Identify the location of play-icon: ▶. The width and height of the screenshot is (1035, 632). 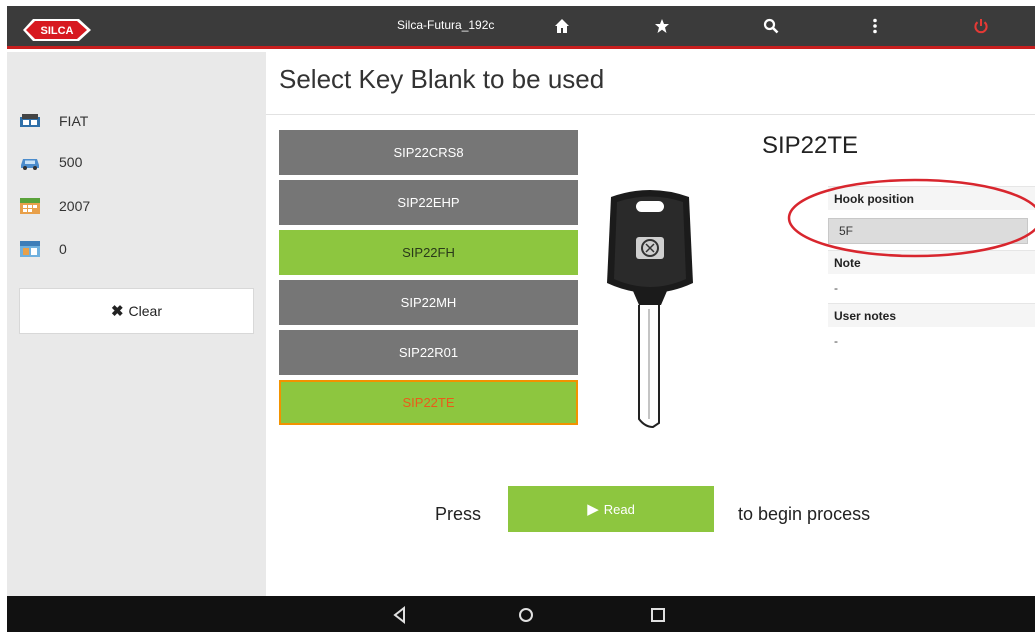
(593, 509).